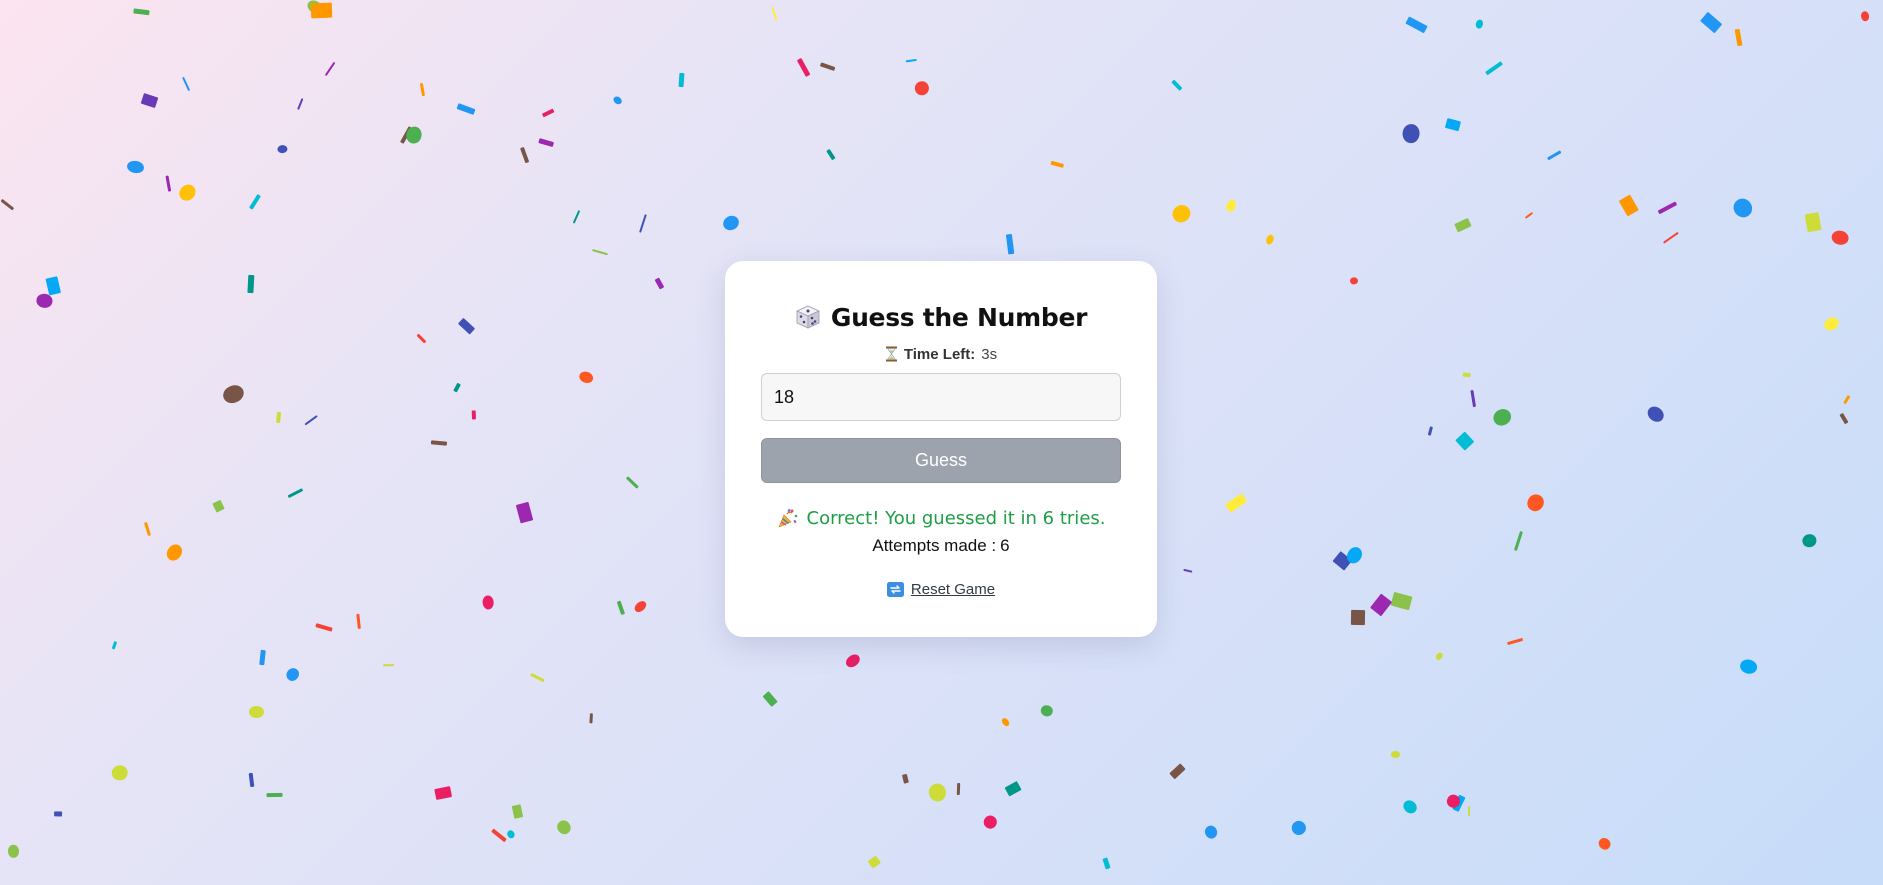 The width and height of the screenshot is (1883, 885). Describe the element at coordinates (989, 354) in the screenshot. I see `timer-value: 3s` at that location.